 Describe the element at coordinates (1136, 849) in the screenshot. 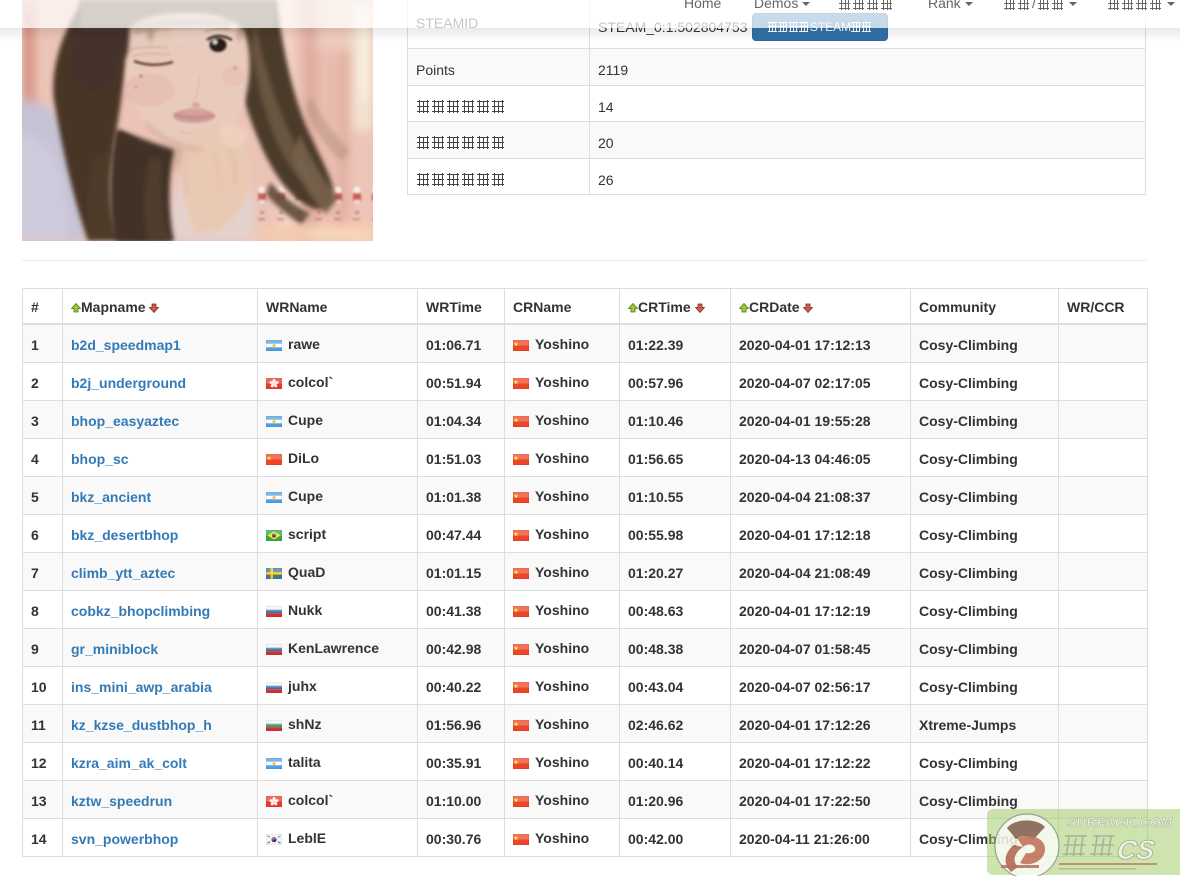

I see `svg-text: CS` at that location.